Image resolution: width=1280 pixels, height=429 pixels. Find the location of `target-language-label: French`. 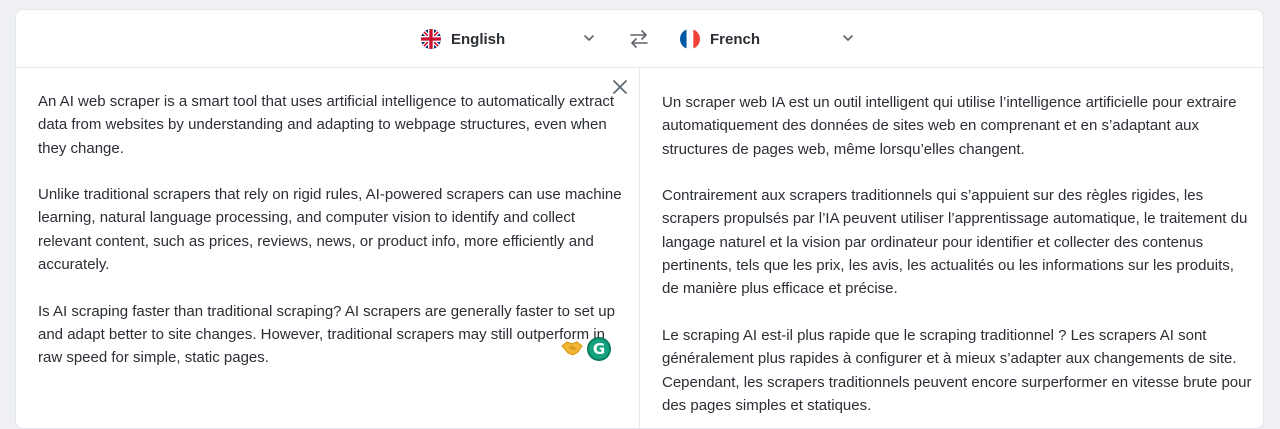

target-language-label: French is located at coordinates (735, 39).